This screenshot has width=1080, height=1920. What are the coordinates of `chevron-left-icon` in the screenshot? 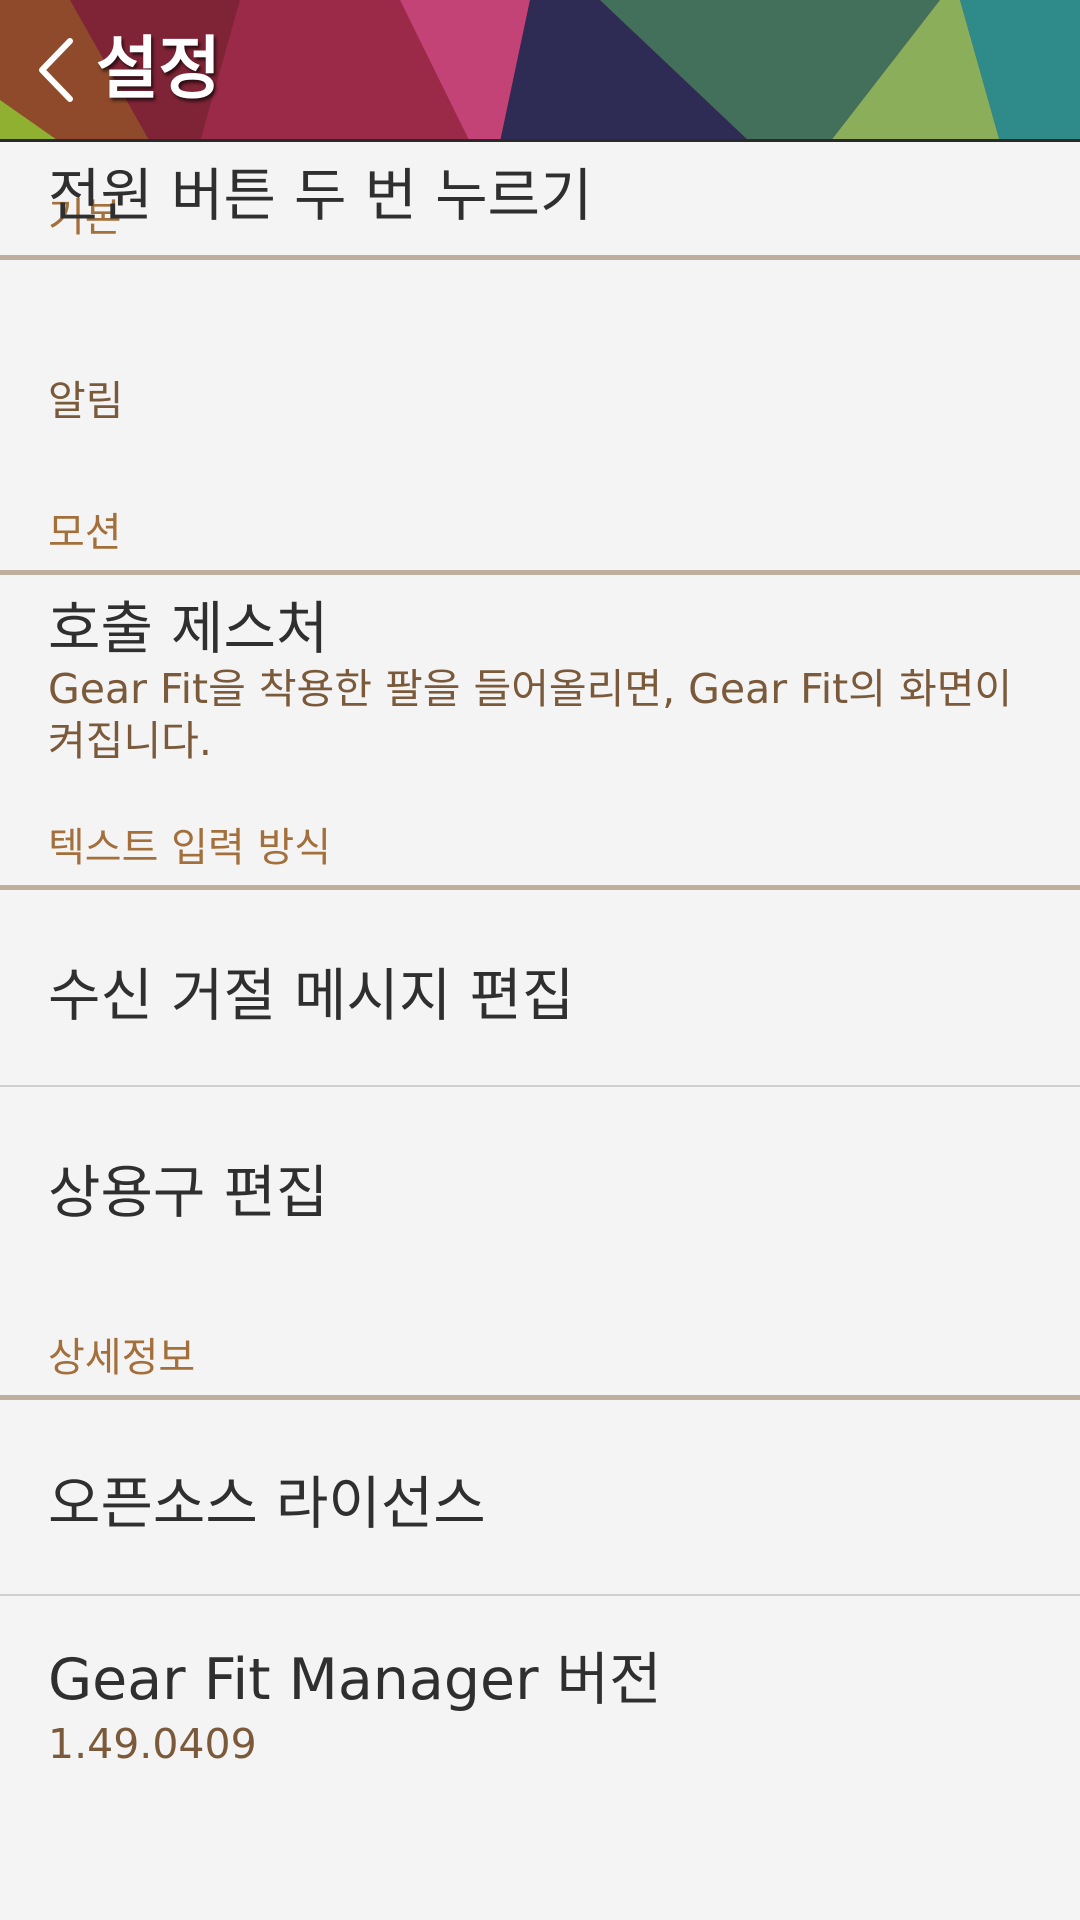 It's located at (56, 70).